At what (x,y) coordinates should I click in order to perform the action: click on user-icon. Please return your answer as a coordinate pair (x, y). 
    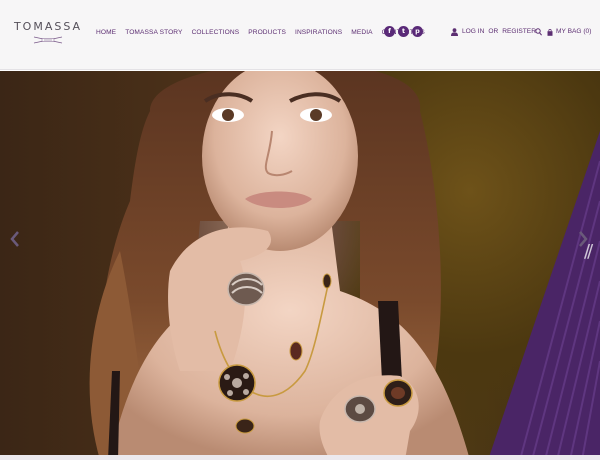
    Looking at the image, I should click on (454, 32).